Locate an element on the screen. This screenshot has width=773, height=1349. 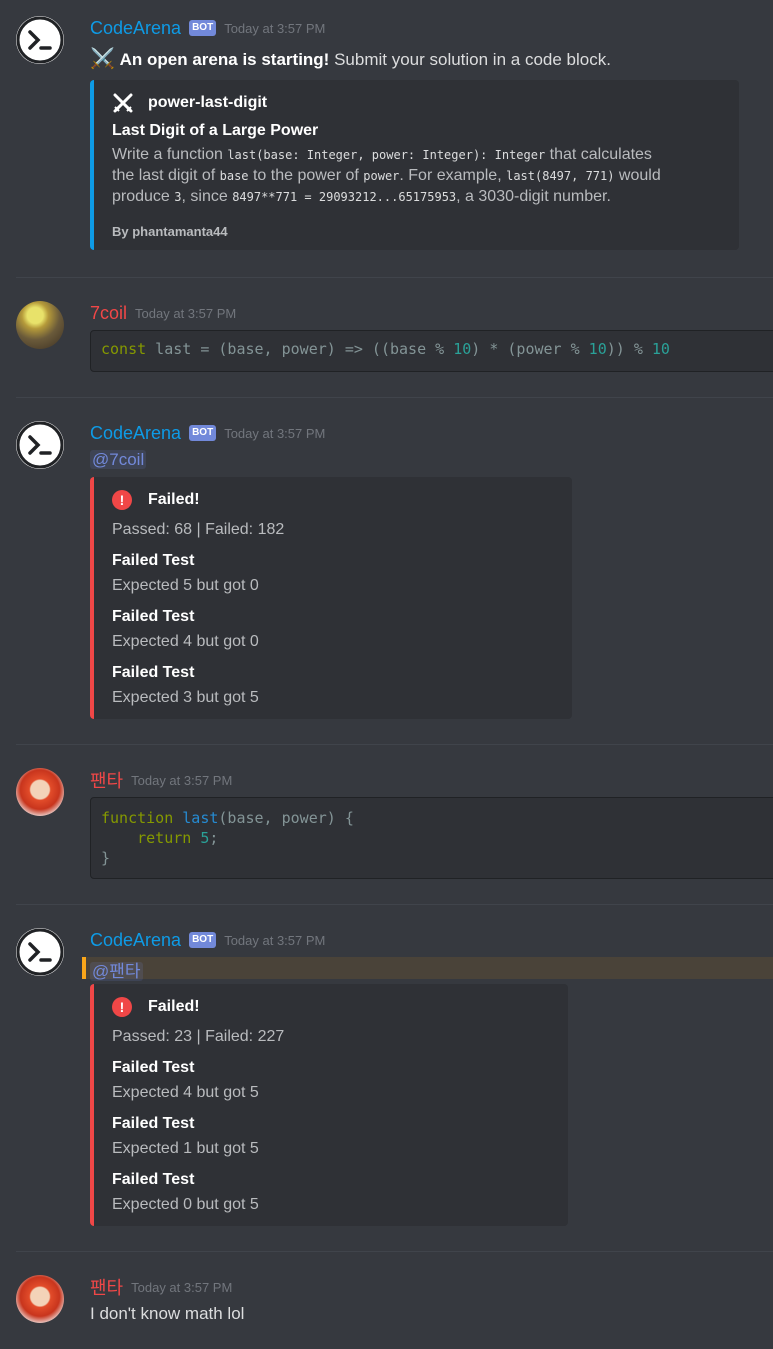
user-mention: @7coil is located at coordinates (118, 459).